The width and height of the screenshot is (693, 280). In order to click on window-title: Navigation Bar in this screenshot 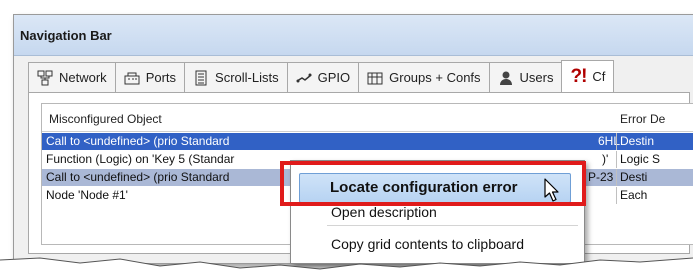, I will do `click(66, 35)`.